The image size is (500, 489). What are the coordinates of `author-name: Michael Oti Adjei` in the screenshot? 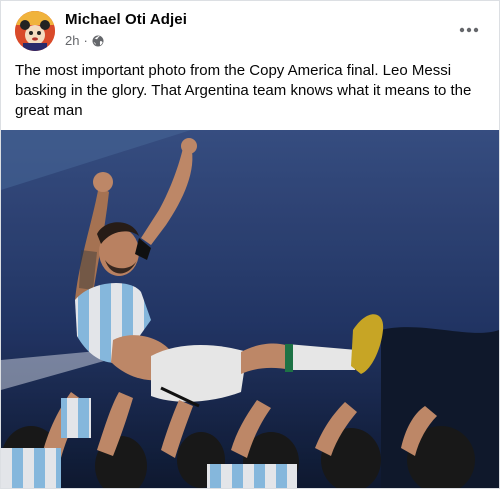 It's located at (126, 19).